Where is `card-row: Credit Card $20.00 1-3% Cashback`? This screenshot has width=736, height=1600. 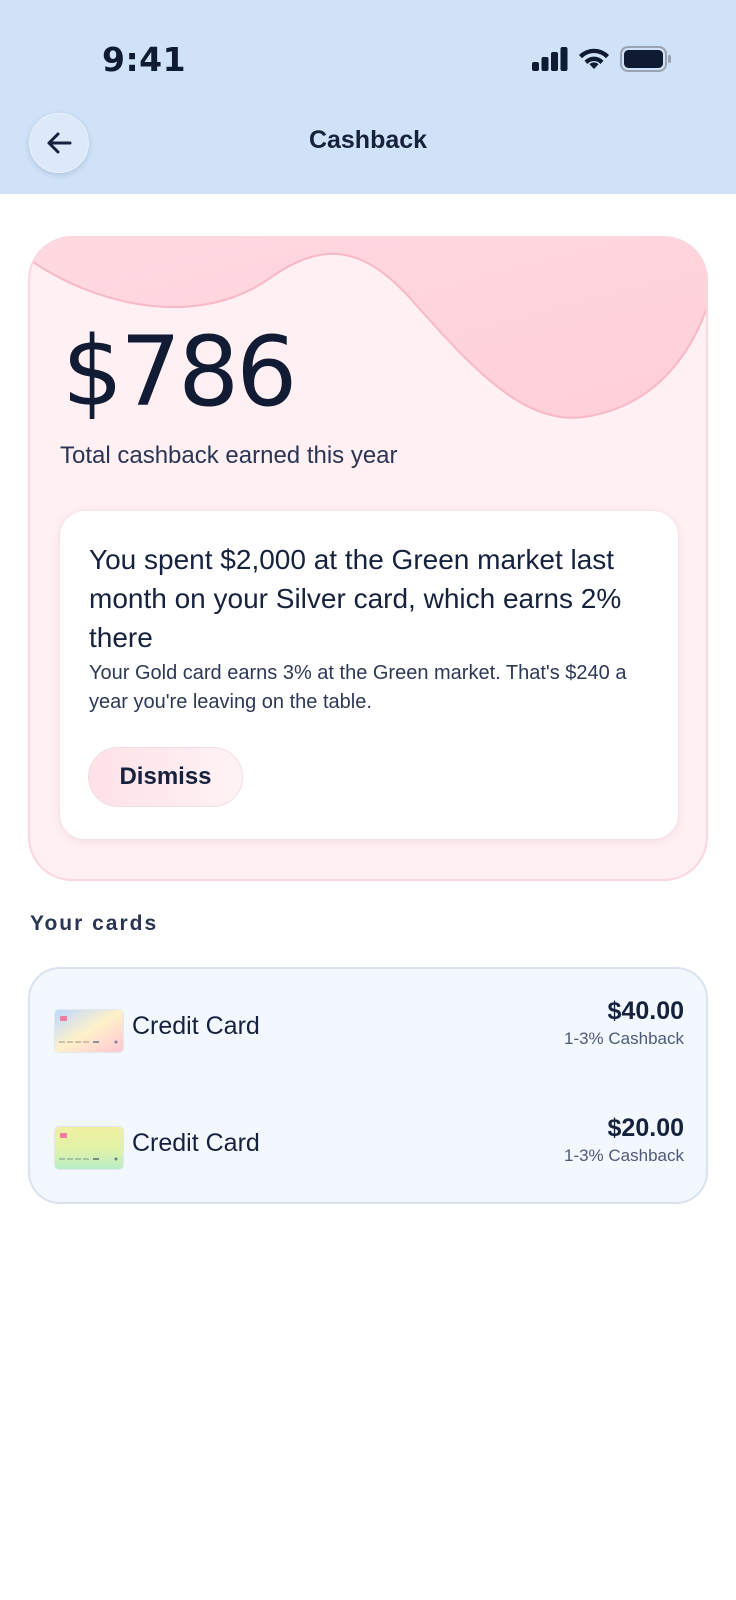
card-row: Credit Card $20.00 1-3% Cashback is located at coordinates (368, 1168).